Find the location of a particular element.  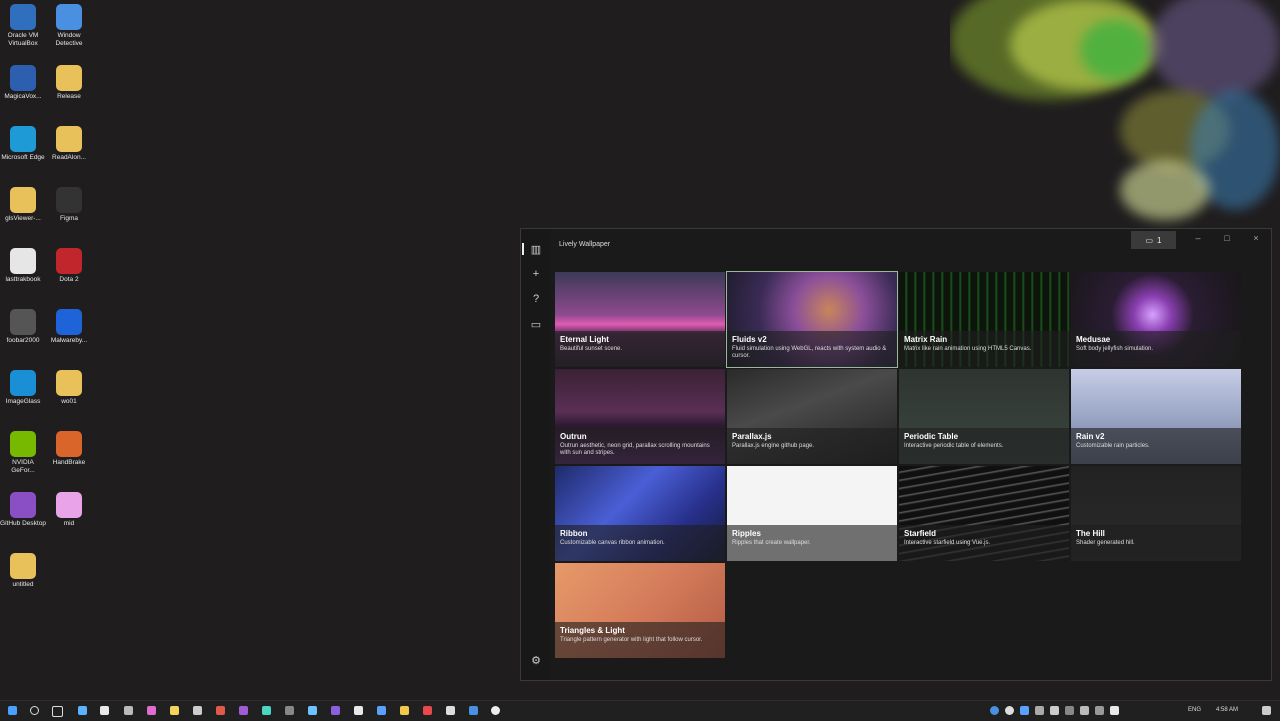

monitor-select-button: ▭ 1 is located at coordinates (1153, 240).